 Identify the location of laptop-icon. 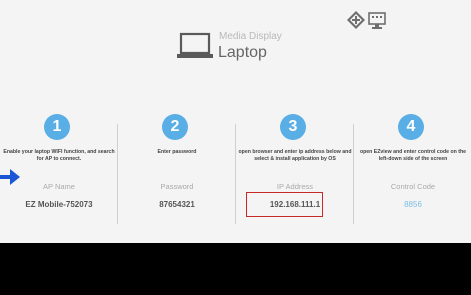
(195, 48).